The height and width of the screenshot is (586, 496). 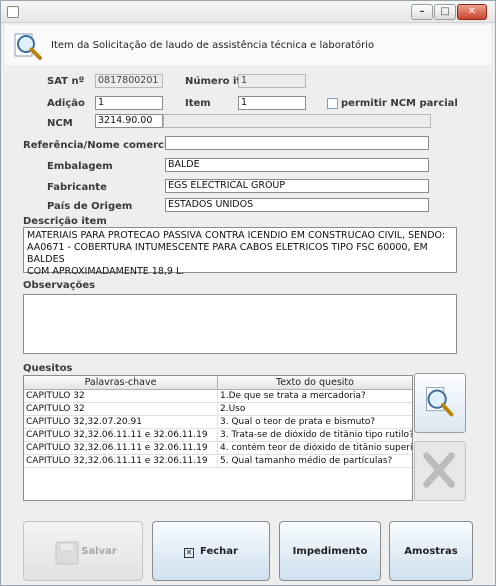 What do you see at coordinates (129, 121) in the screenshot?
I see `ncm-field: 3214.90.00` at bounding box center [129, 121].